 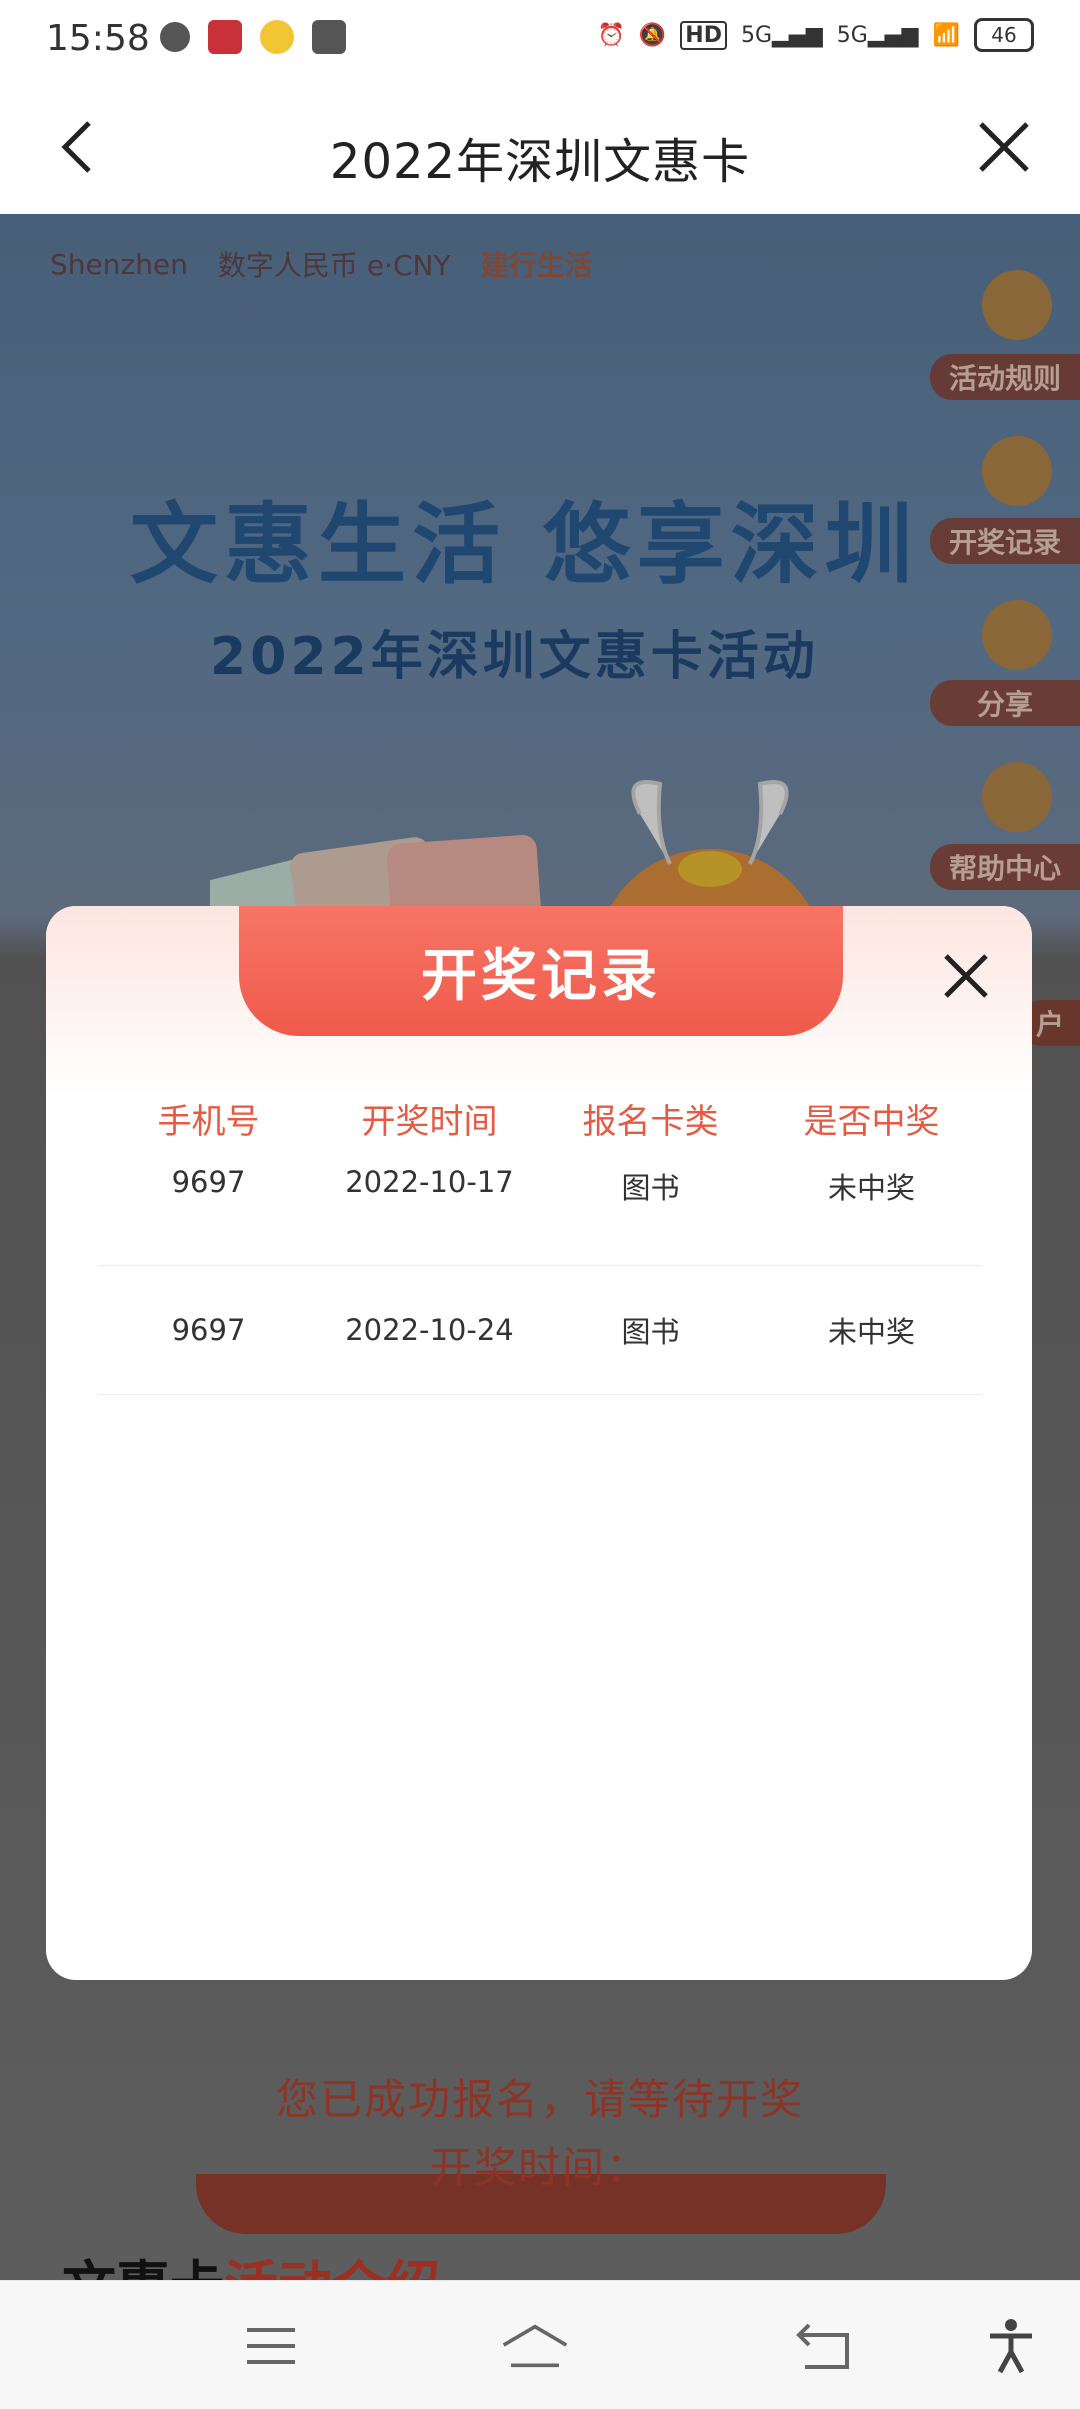 I want to click on modal-title: 开奖记录, so click(x=541, y=976).